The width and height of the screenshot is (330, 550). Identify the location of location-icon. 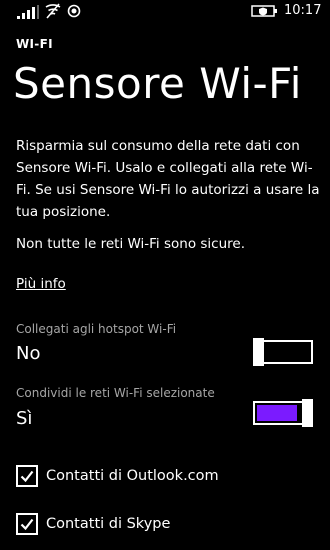
(74, 11).